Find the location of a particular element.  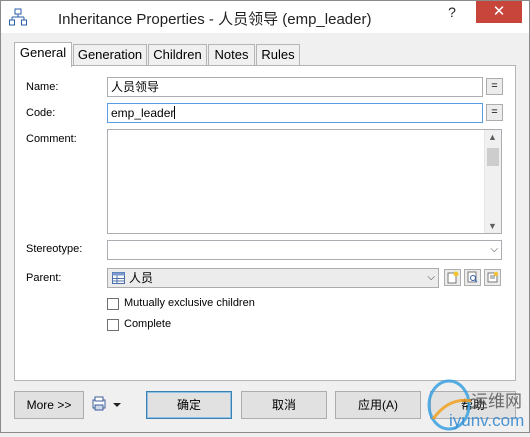

tab-general: General is located at coordinates (43, 54).